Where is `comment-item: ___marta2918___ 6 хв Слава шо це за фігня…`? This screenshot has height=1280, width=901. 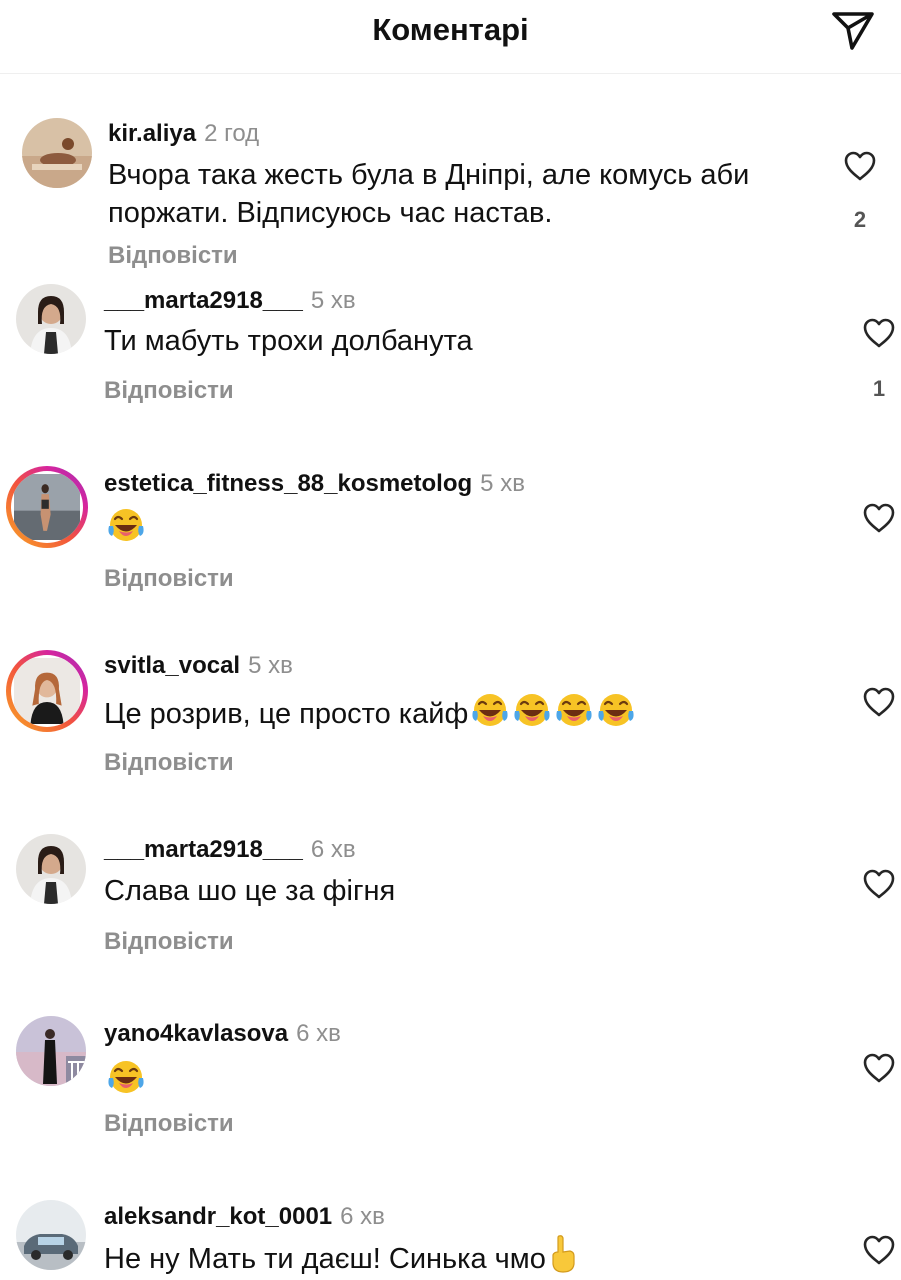 comment-item: ___marta2918___ 6 хв Слава шо це за фігня… is located at coordinates (450, 915).